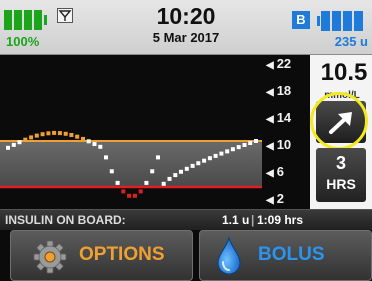 This screenshot has width=372, height=281. Describe the element at coordinates (122, 254) in the screenshot. I see `options-label: OPTIONS` at that location.